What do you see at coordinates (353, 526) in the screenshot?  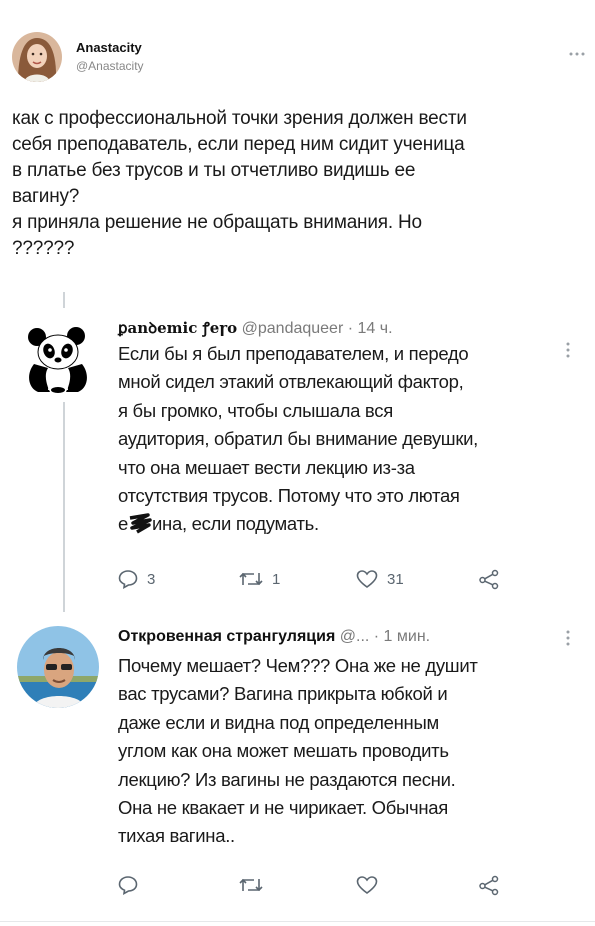 I see `reply-text-line: е ина, если подумать.` at bounding box center [353, 526].